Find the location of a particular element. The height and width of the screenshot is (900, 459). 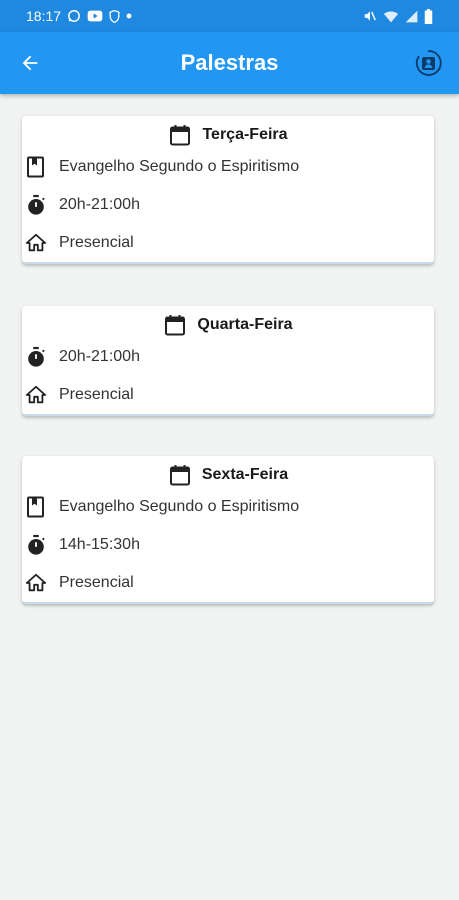

lecture-card: Quarta-Feira 20h-21:00h Presencial is located at coordinates (228, 361).